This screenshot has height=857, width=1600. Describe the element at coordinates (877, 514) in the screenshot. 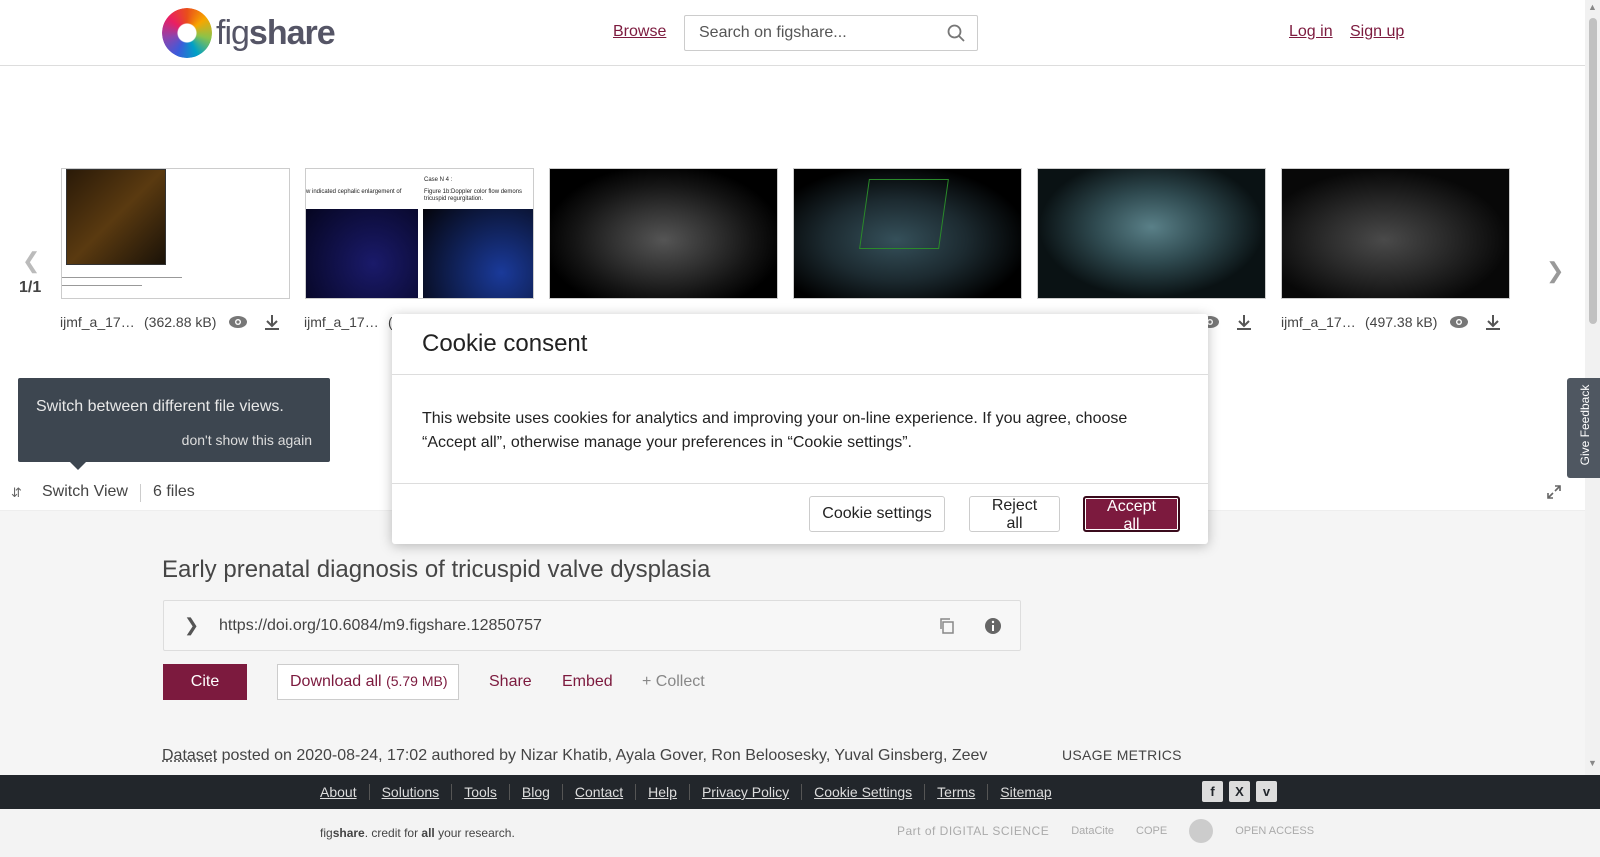

I see `cookie-settings-button: Cookie settings` at that location.